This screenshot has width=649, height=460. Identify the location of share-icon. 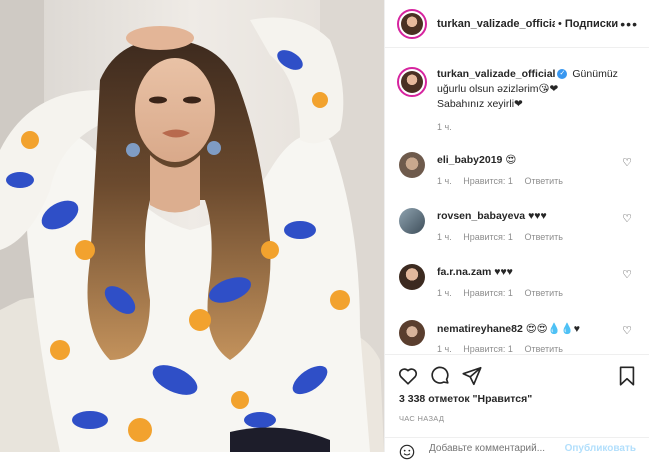
(472, 376).